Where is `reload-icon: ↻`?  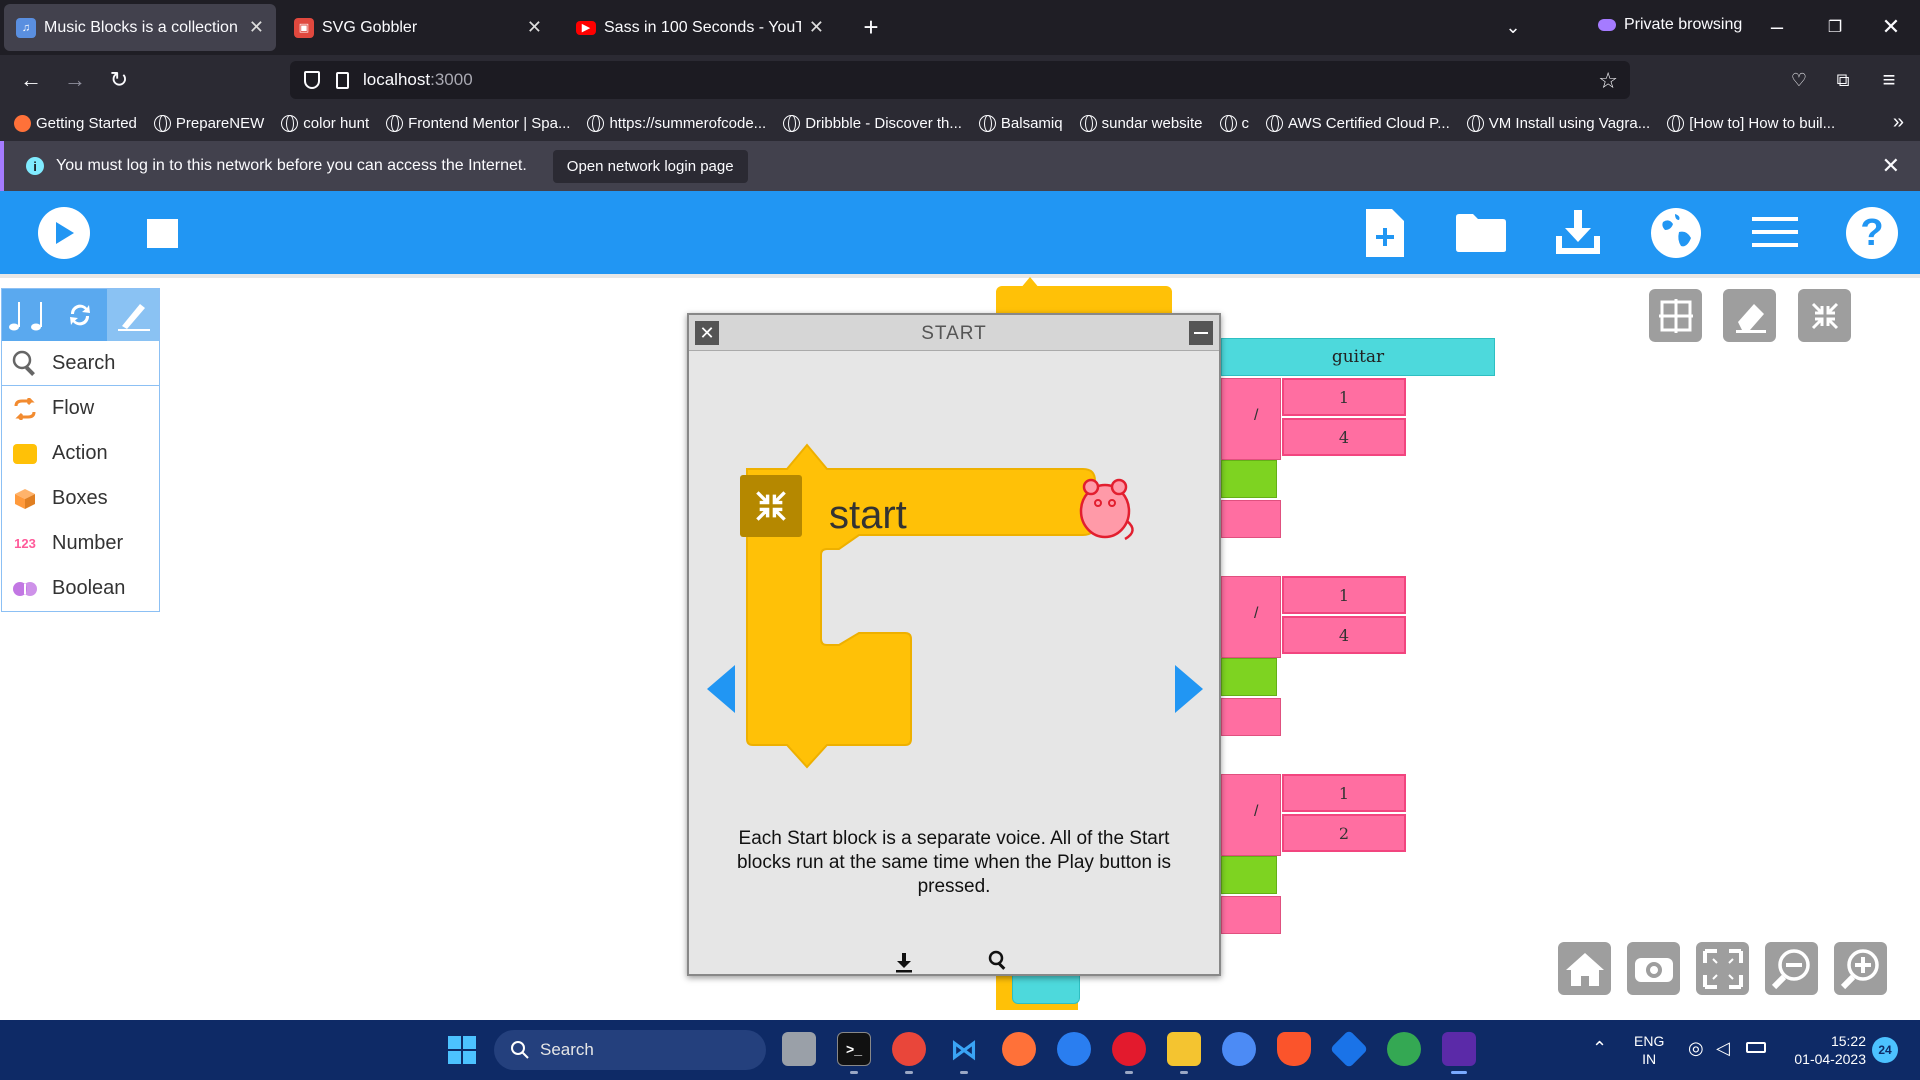
reload-icon: ↻ is located at coordinates (119, 80).